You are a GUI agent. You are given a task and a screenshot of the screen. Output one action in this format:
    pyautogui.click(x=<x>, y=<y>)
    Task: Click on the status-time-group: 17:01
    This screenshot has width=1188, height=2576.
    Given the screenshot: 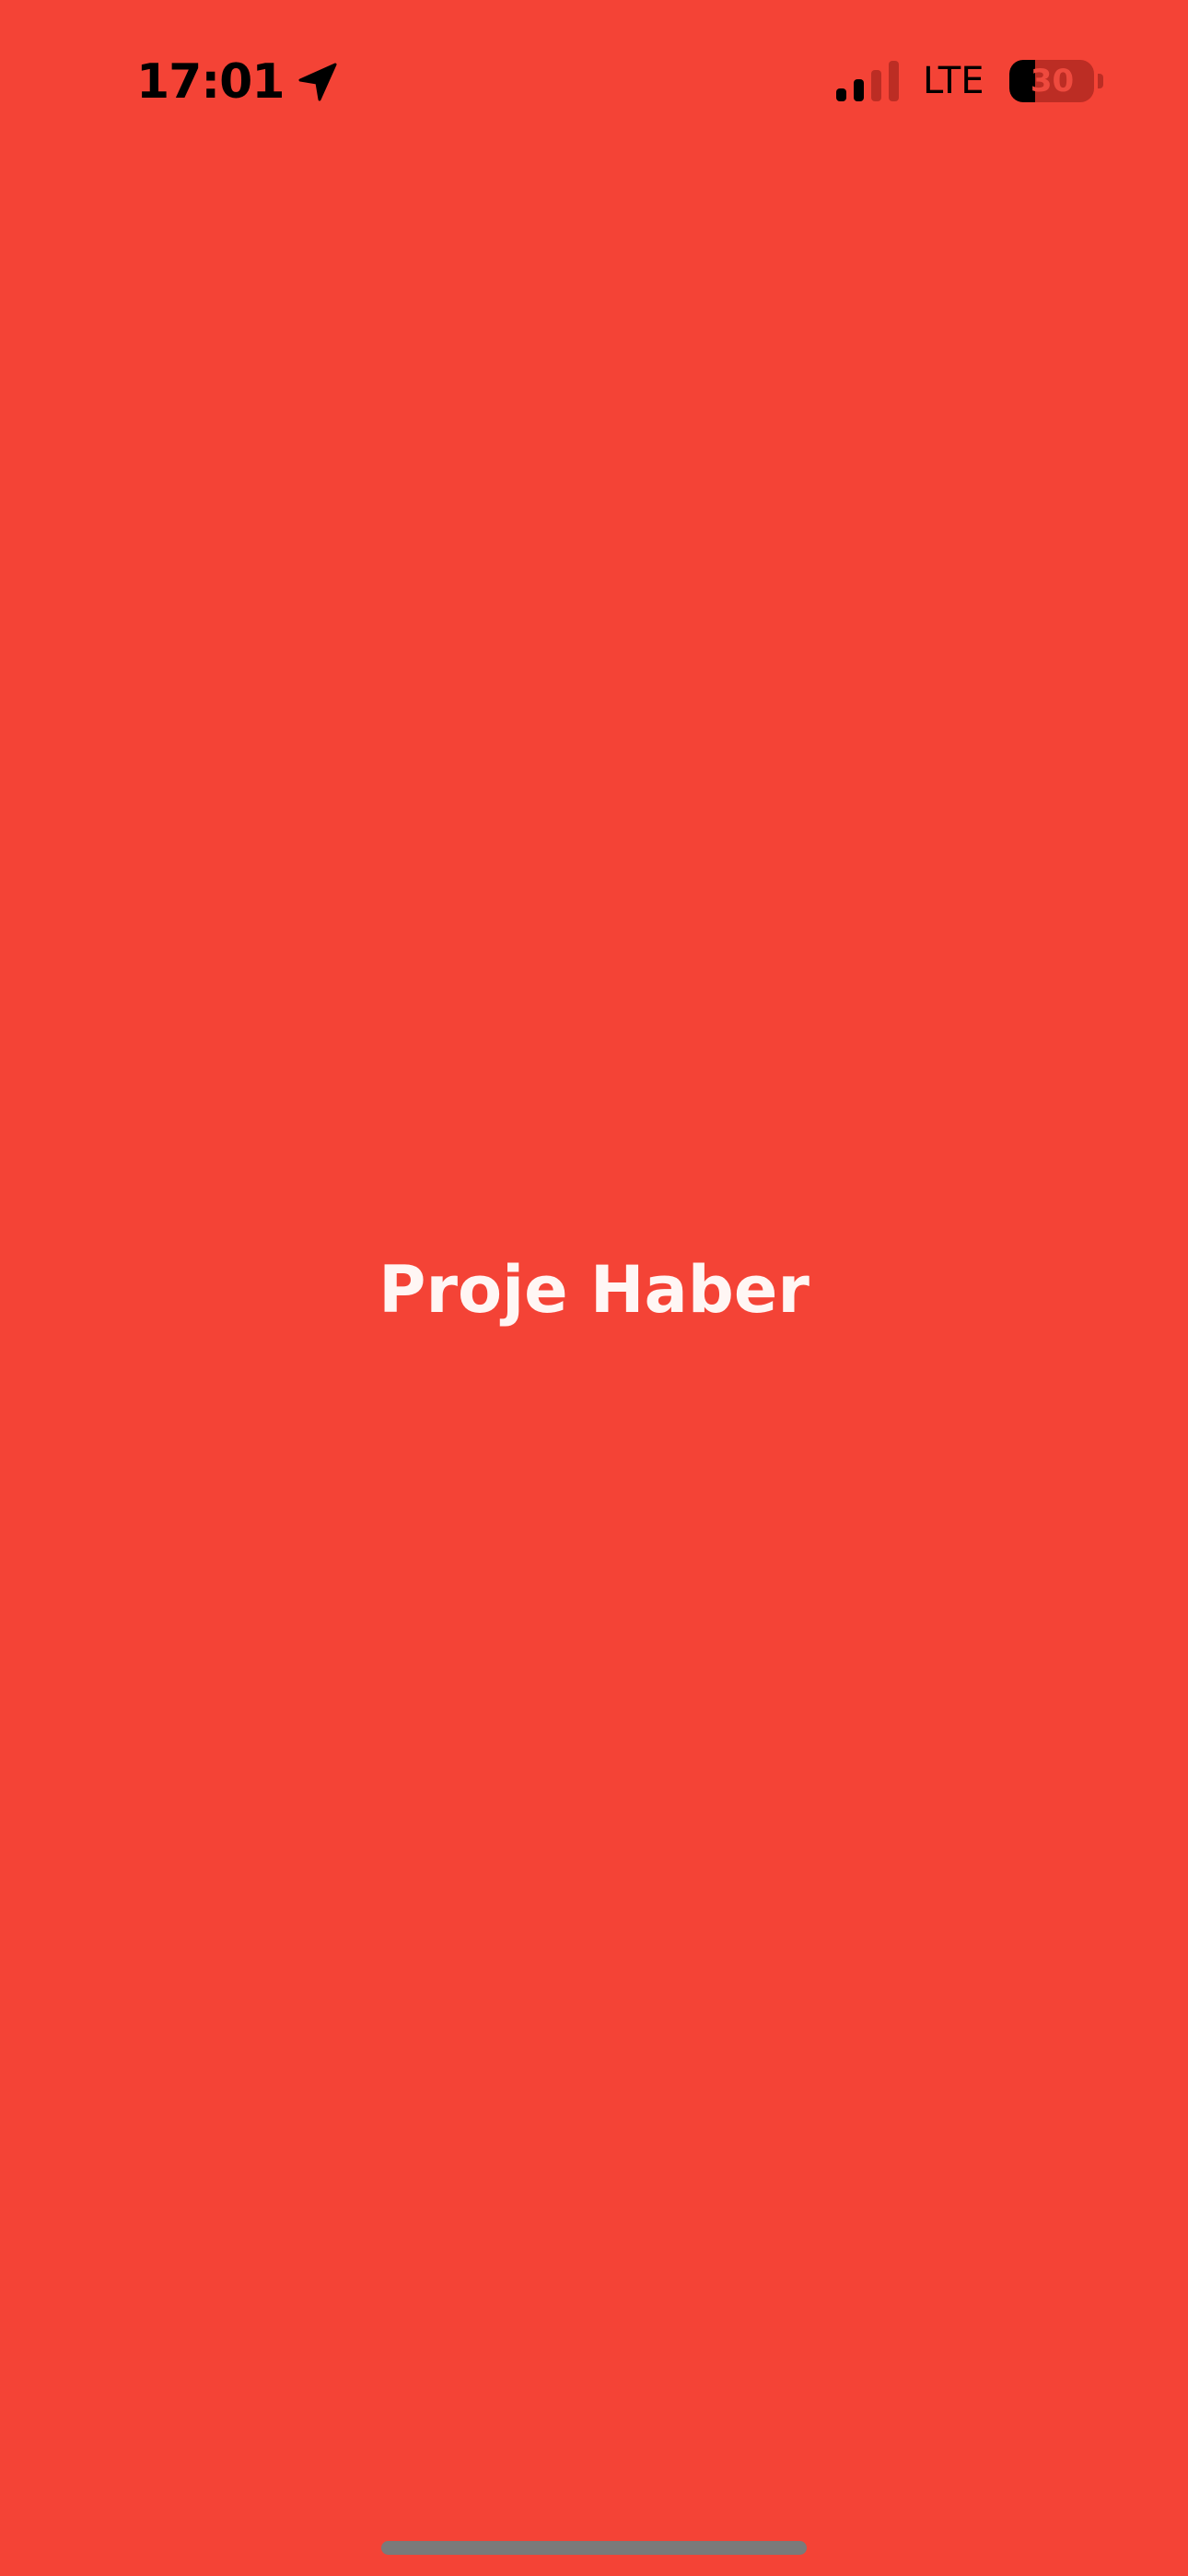 What is the action you would take?
    pyautogui.click(x=237, y=82)
    